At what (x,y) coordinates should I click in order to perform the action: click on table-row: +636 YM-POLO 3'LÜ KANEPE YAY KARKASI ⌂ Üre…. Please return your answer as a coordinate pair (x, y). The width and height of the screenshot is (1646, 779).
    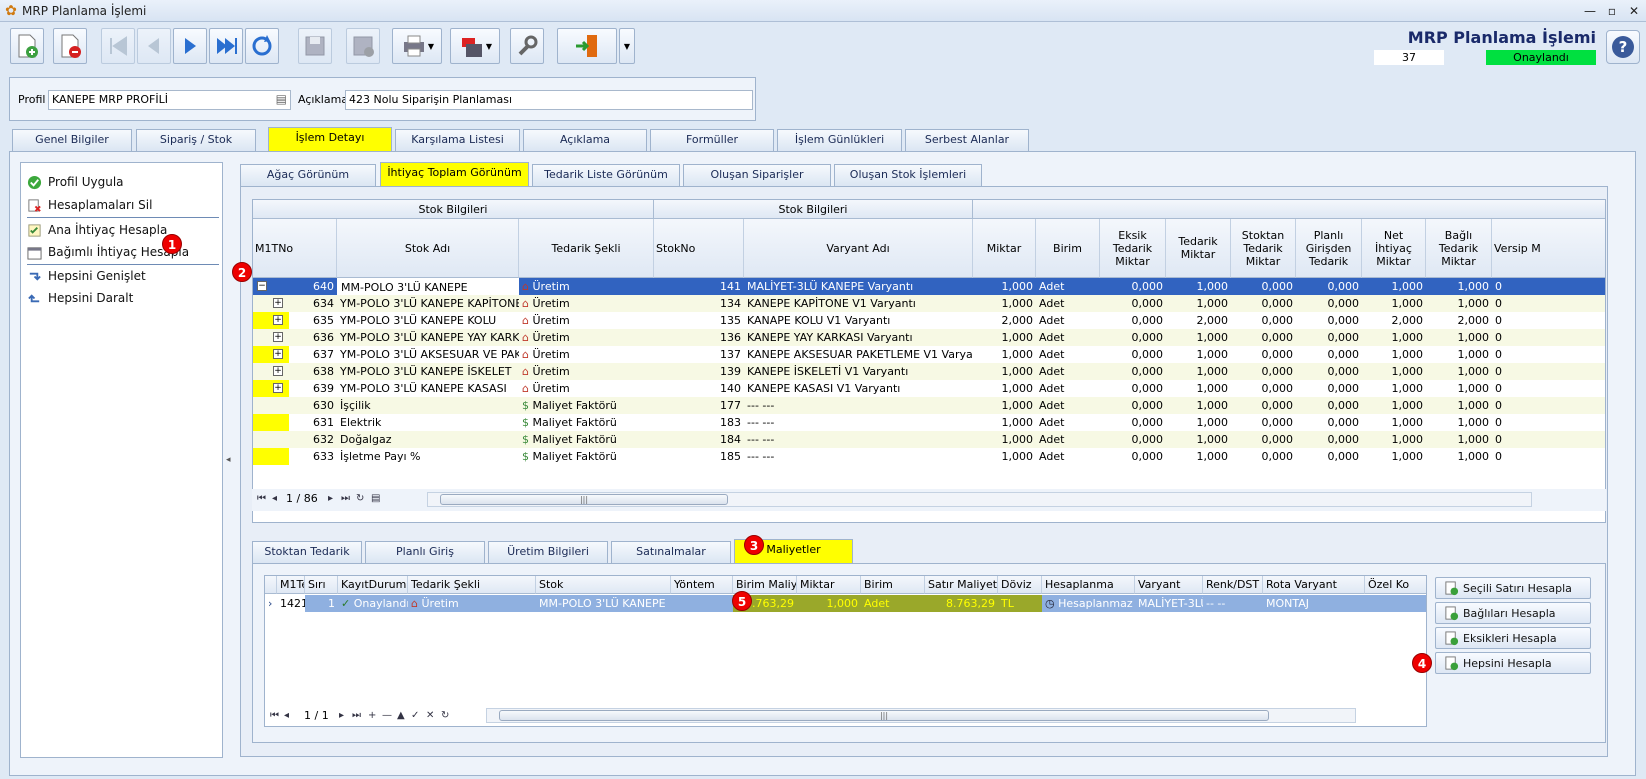
    Looking at the image, I should click on (929, 337).